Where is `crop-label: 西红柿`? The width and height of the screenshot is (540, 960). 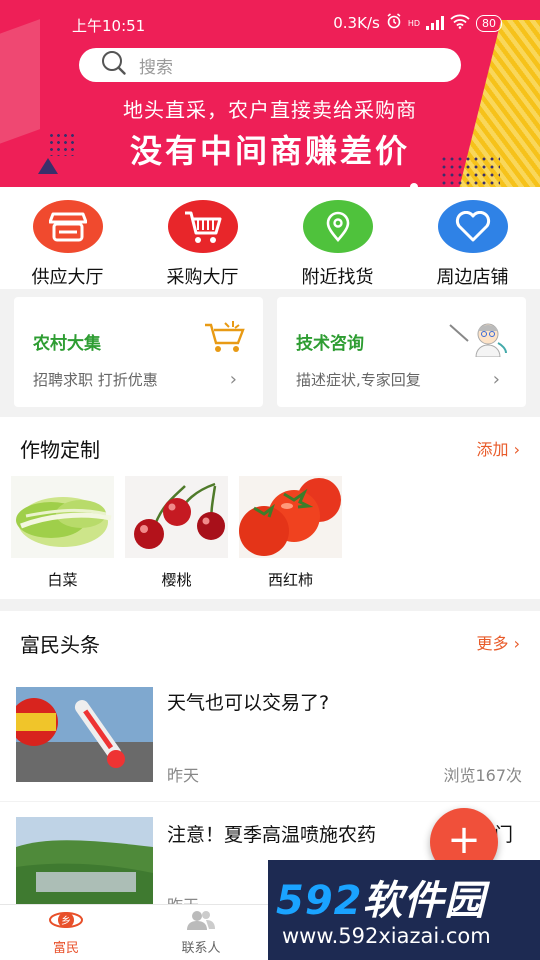
crop-label: 西红柿 is located at coordinates (290, 580).